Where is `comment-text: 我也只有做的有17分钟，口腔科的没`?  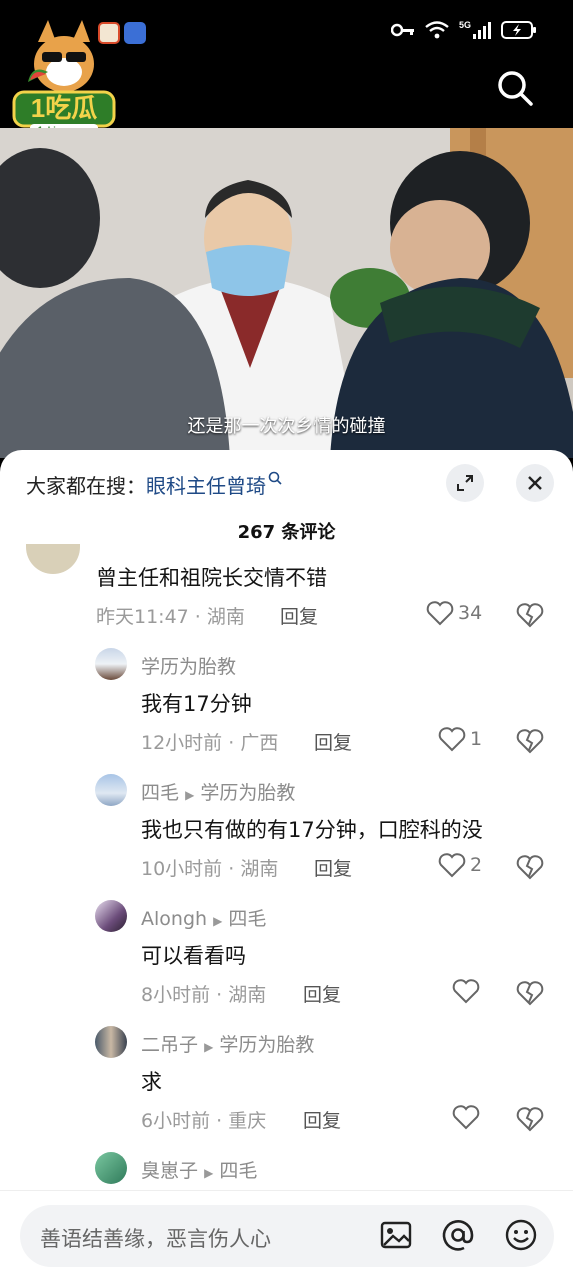
comment-text: 我也只有做的有17分钟，口腔科的没 is located at coordinates (312, 830).